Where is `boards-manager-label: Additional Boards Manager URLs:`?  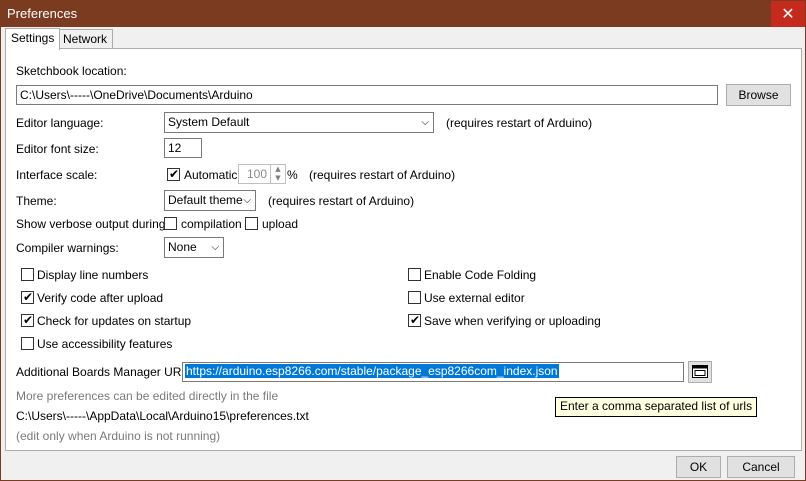
boards-manager-label: Additional Boards Manager URLs: is located at coordinates (107, 372).